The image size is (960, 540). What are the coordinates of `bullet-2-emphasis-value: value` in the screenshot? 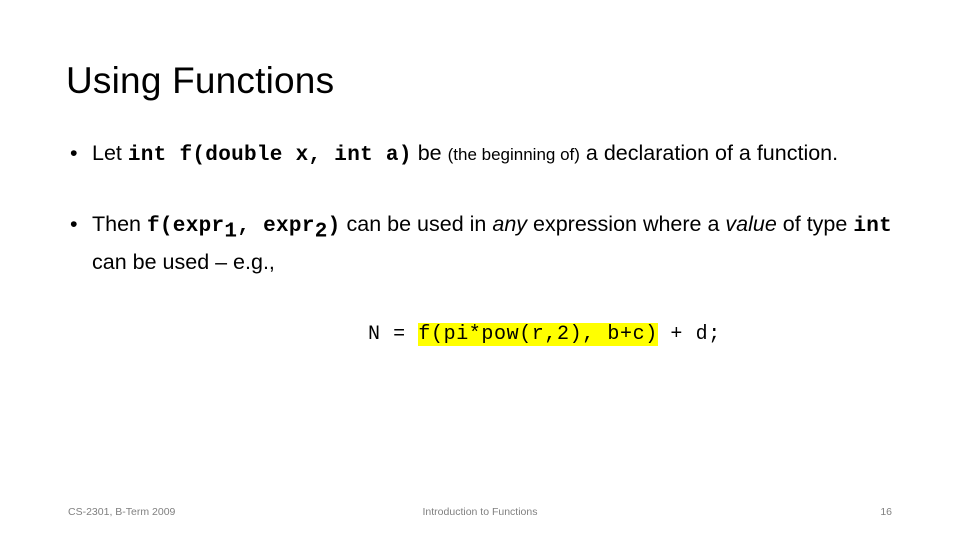 It's located at (751, 224).